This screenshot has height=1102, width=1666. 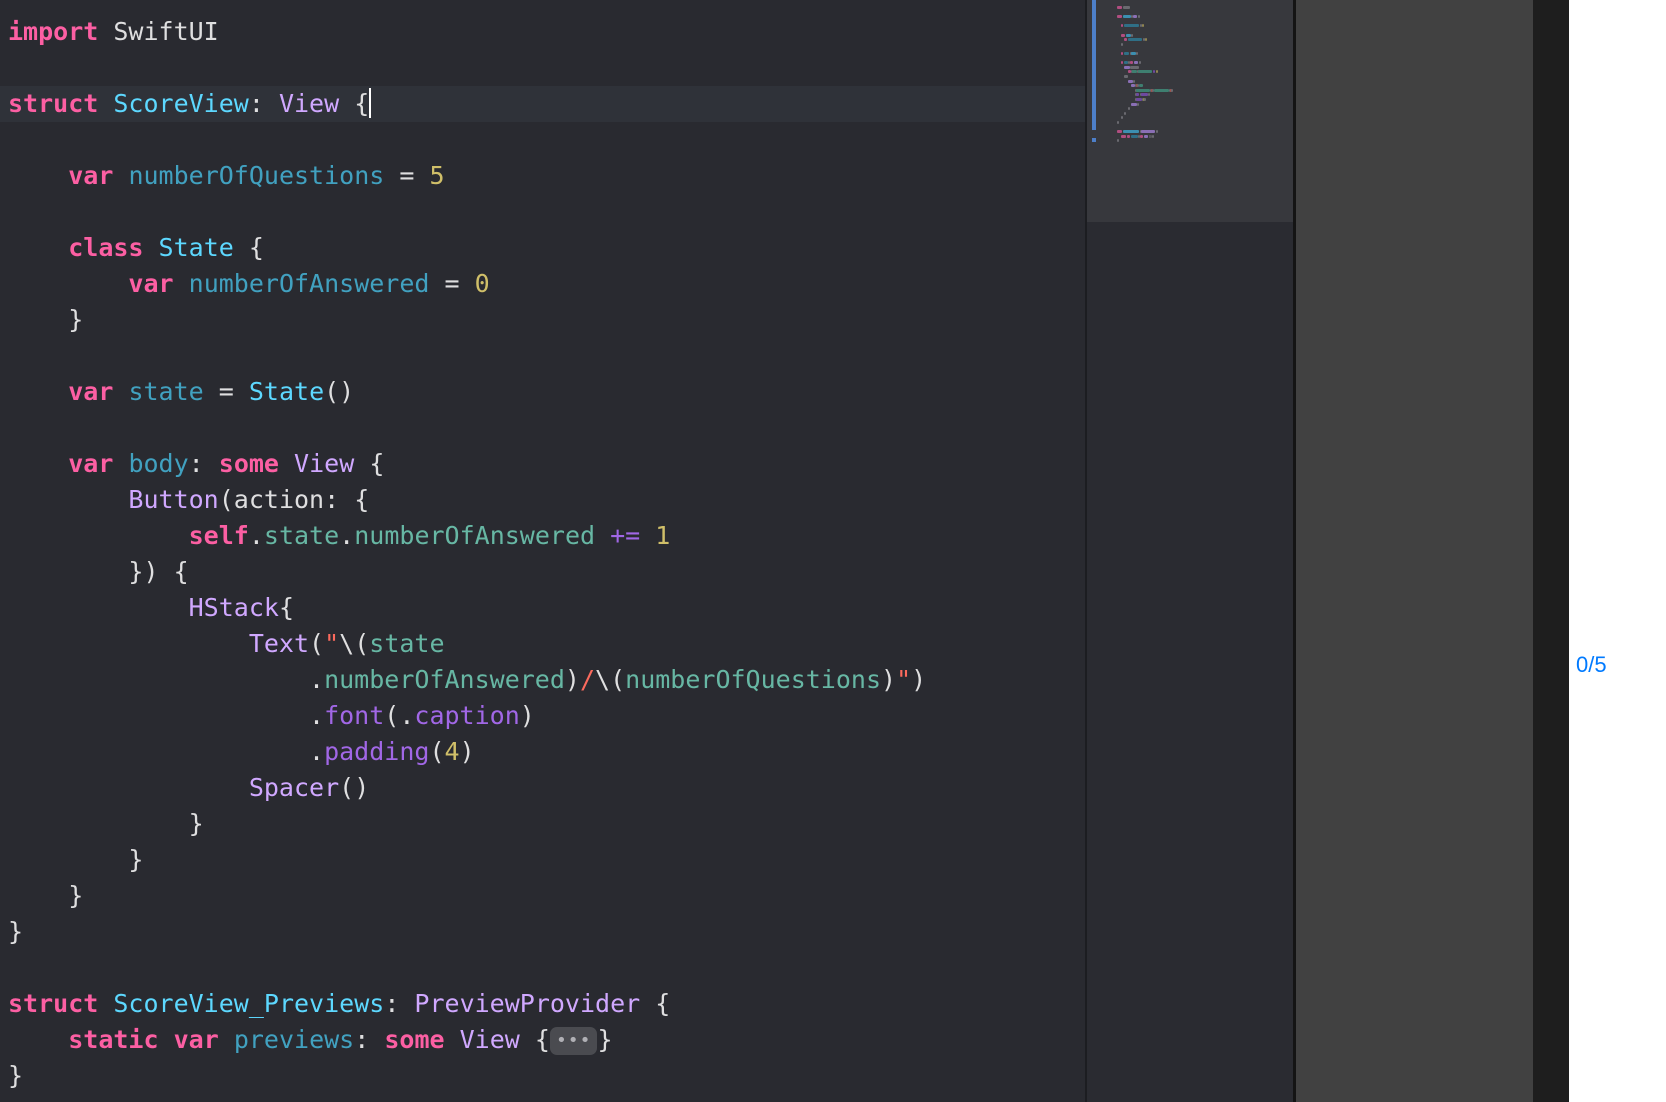 I want to click on code-line: }) {, so click(x=542, y=572).